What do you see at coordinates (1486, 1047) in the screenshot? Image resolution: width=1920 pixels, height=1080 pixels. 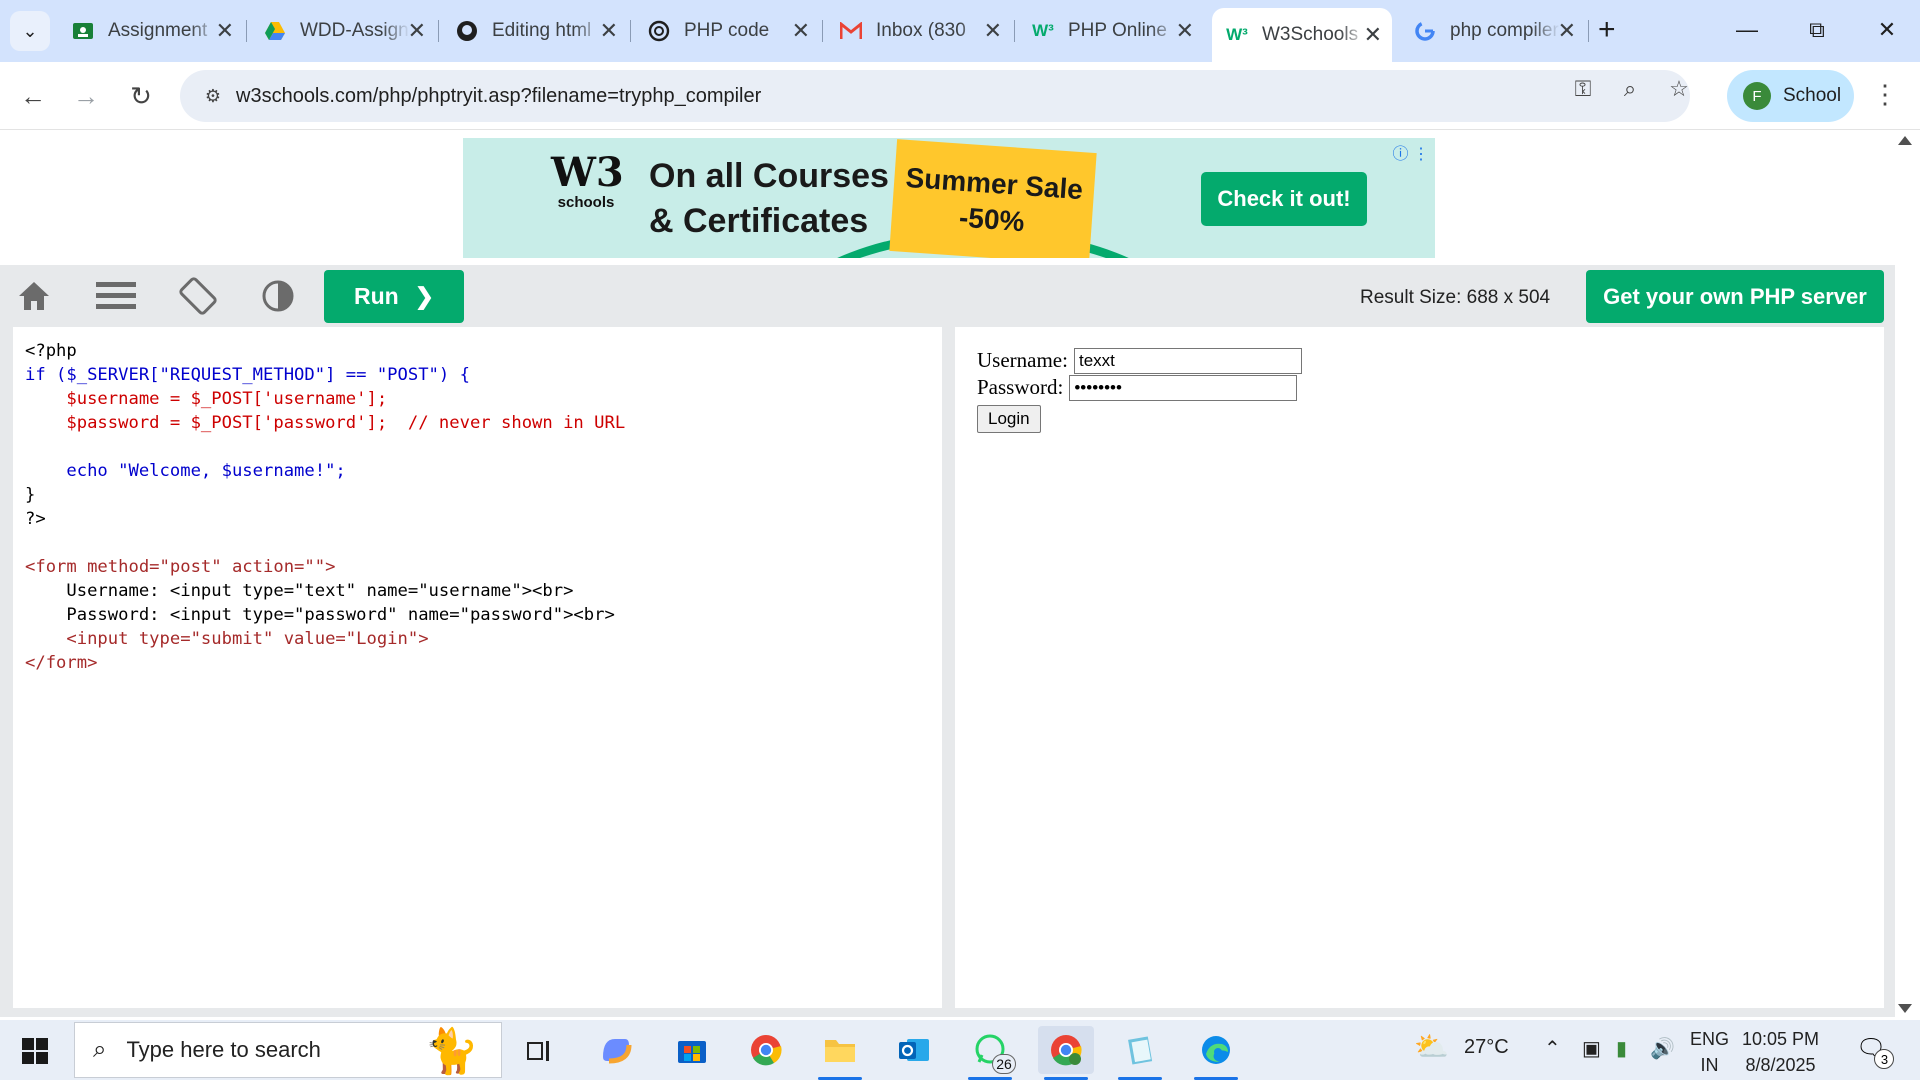 I see `weather-temp: 27°C` at bounding box center [1486, 1047].